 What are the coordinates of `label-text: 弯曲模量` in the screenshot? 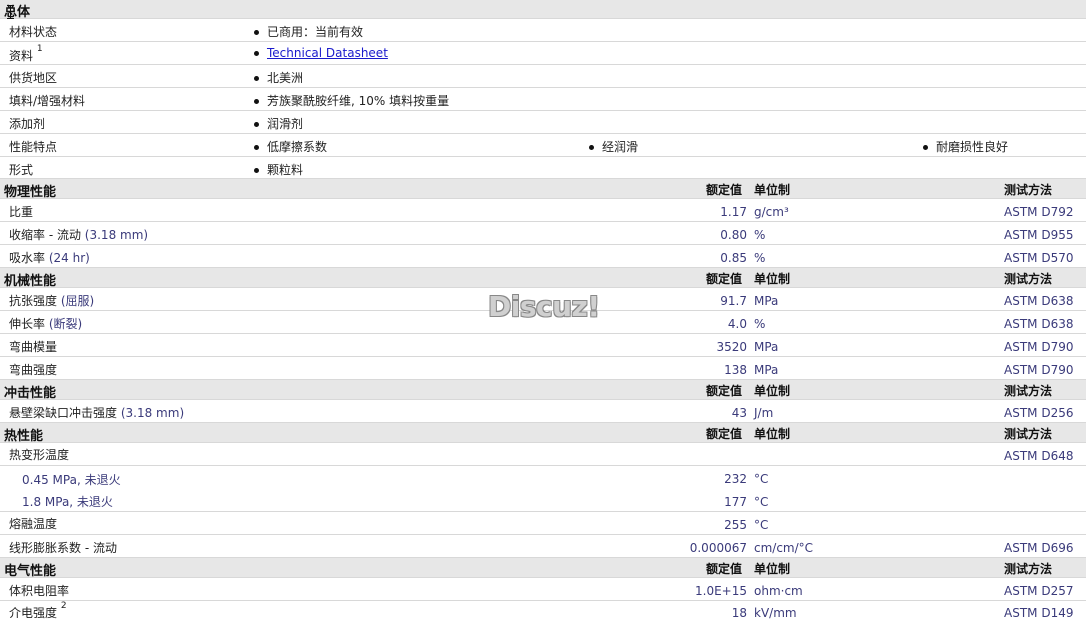 It's located at (33, 347).